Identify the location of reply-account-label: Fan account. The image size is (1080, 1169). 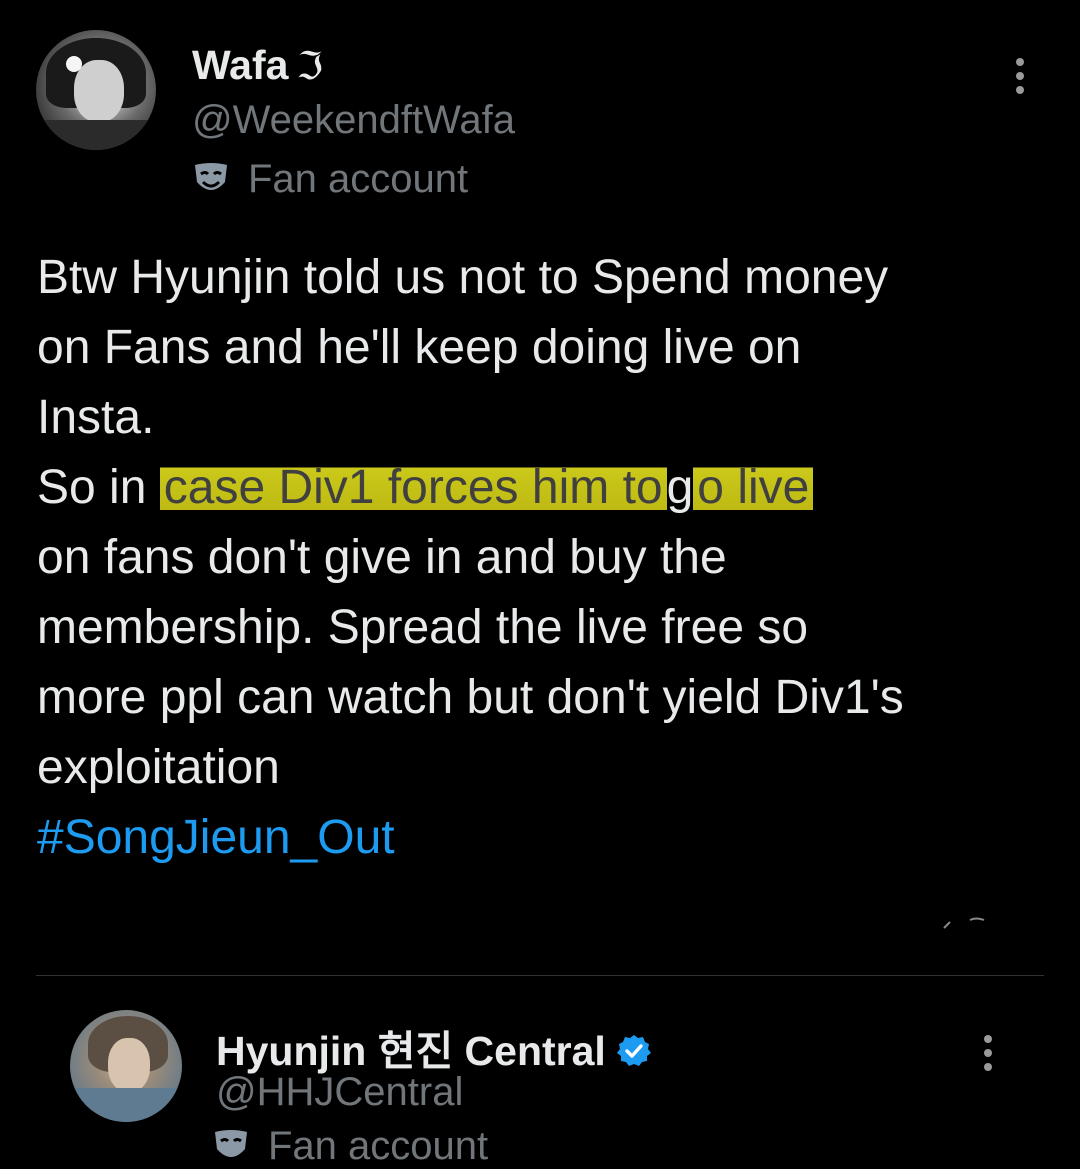
(350, 1146).